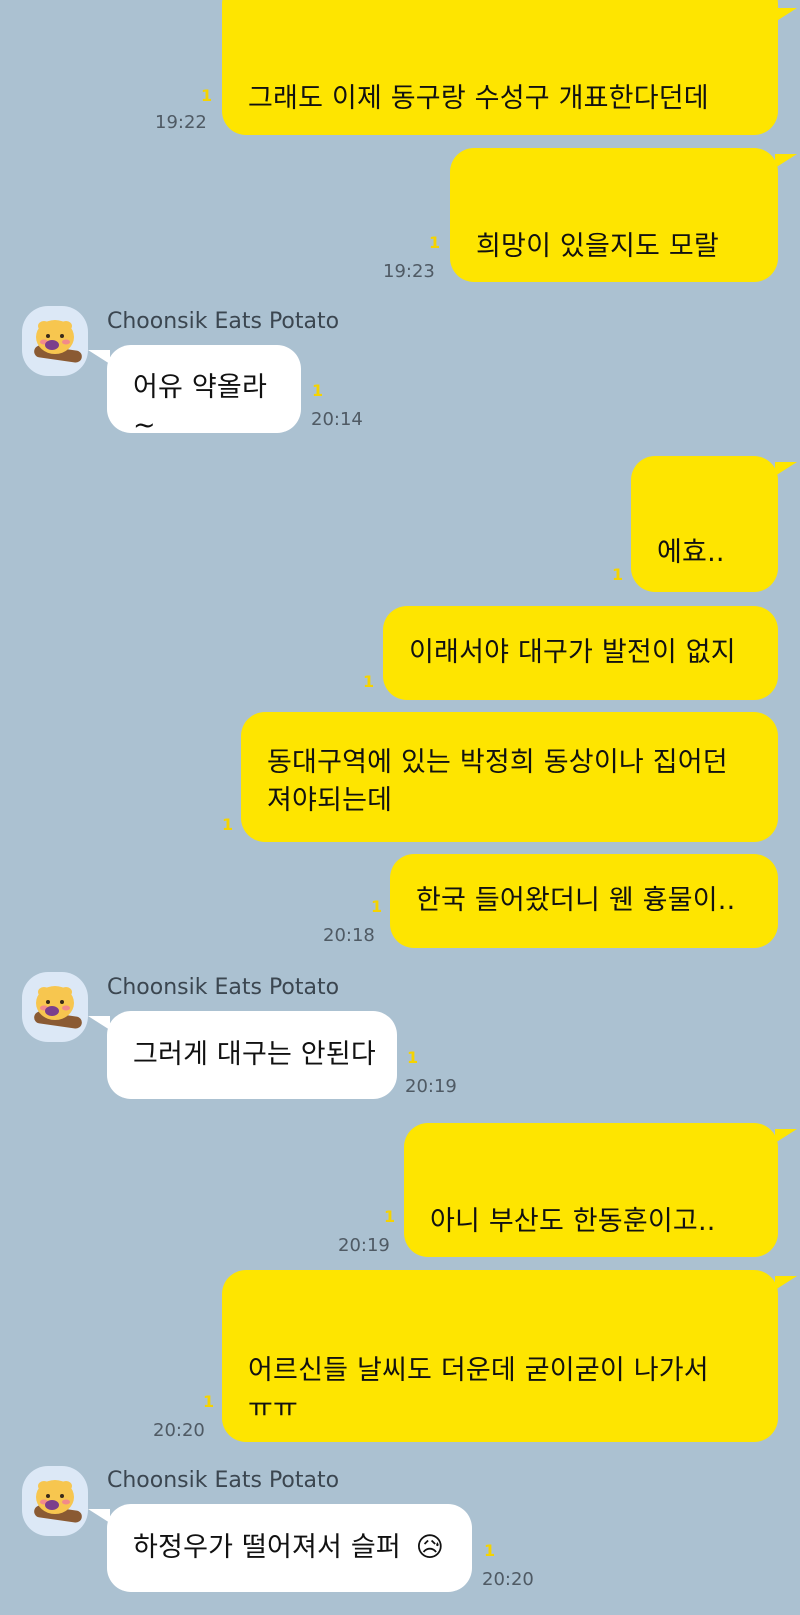  What do you see at coordinates (181, 122) in the screenshot?
I see `message-time: 19:22` at bounding box center [181, 122].